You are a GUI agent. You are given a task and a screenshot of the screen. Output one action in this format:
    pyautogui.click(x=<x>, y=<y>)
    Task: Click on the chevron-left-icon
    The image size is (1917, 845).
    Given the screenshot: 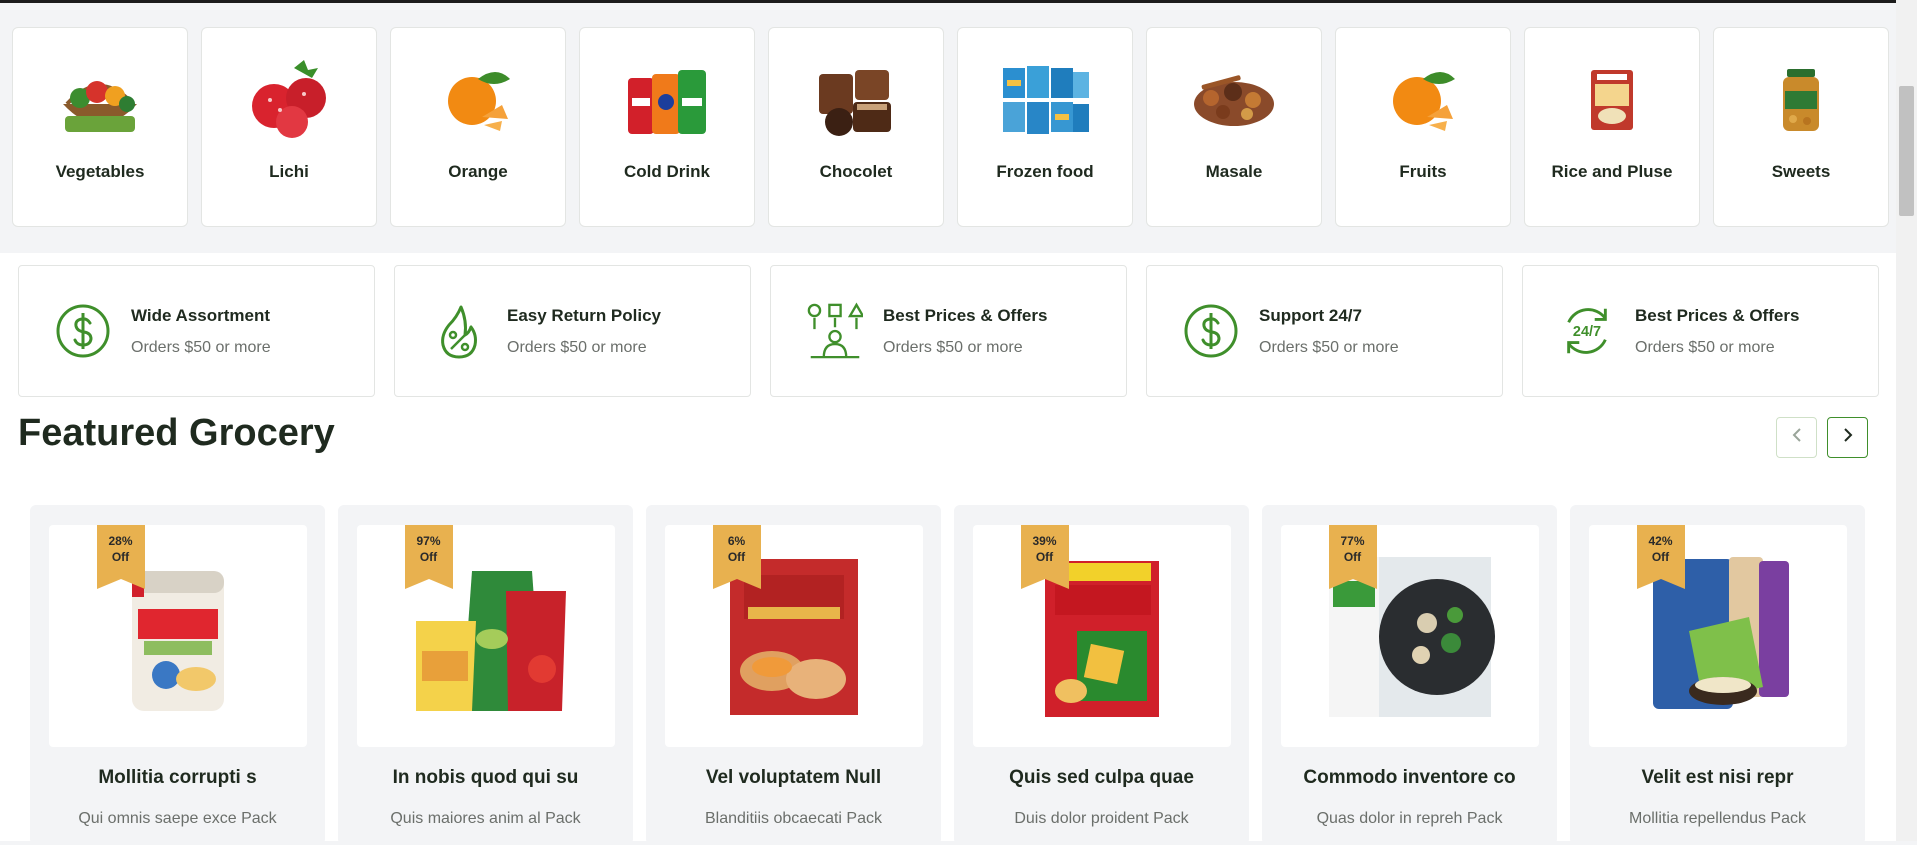 What is the action you would take?
    pyautogui.click(x=1797, y=437)
    